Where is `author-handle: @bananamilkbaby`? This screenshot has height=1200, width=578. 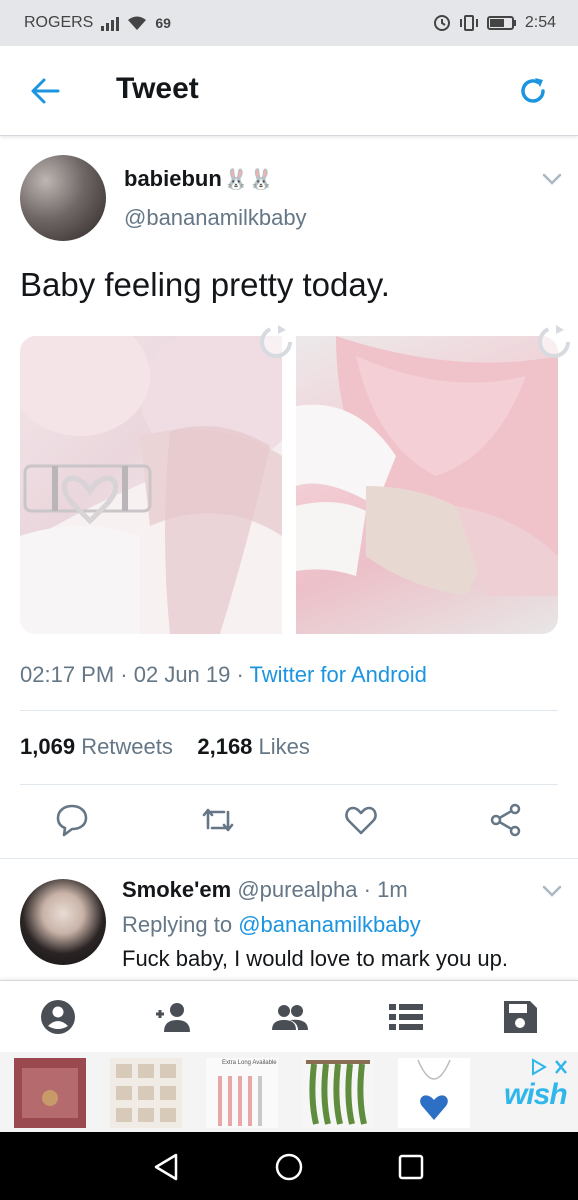
author-handle: @bananamilkbaby is located at coordinates (215, 218).